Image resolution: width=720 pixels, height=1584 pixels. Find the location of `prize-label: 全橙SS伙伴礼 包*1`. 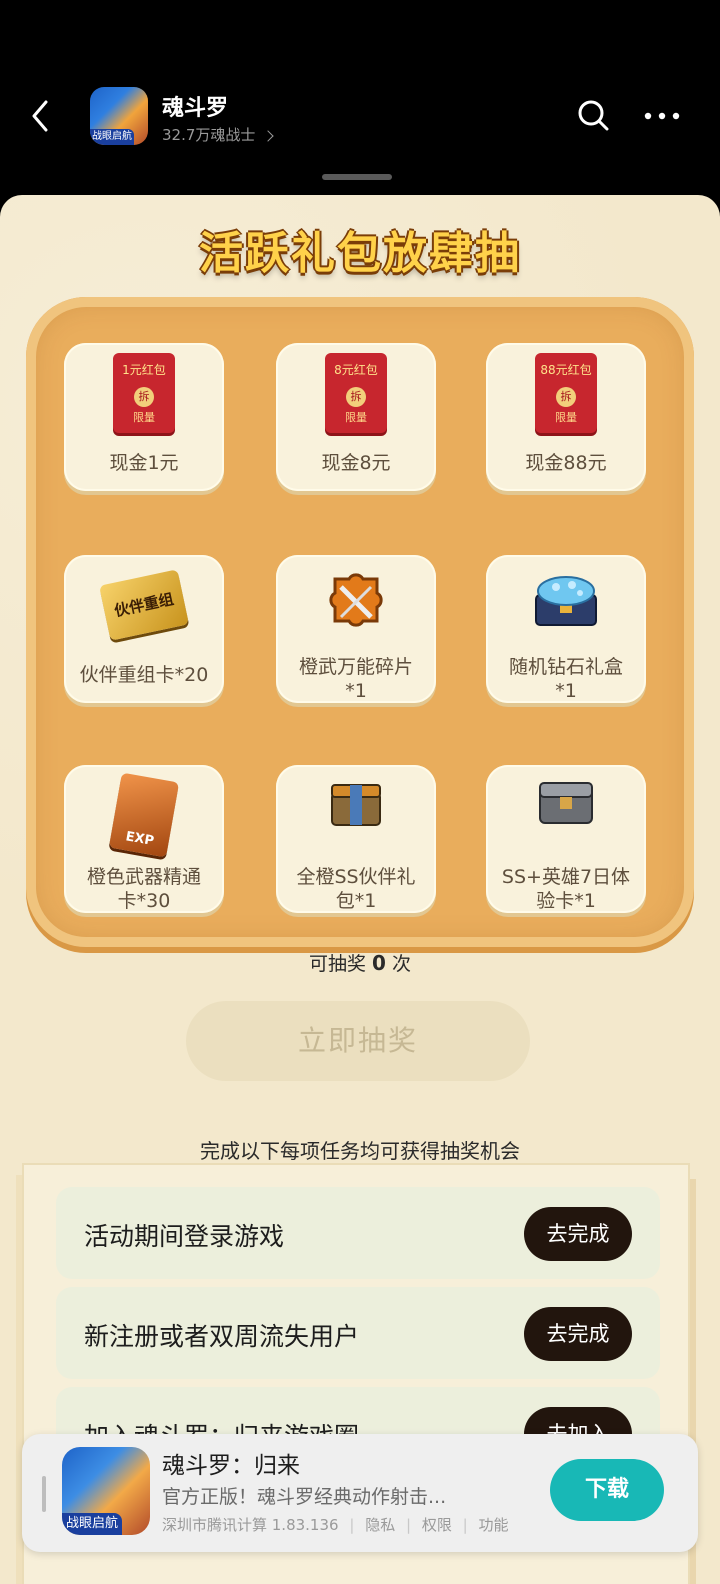

prize-label: 全橙SS伙伴礼 包*1 is located at coordinates (356, 889).